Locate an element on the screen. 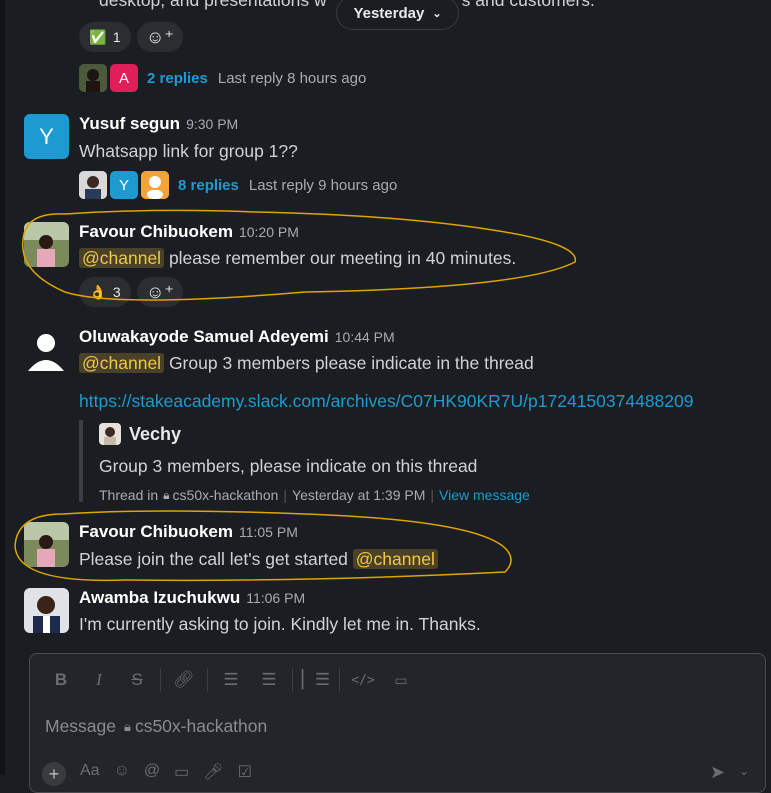  reaction-ok-hand: 👌 3 is located at coordinates (105, 292).